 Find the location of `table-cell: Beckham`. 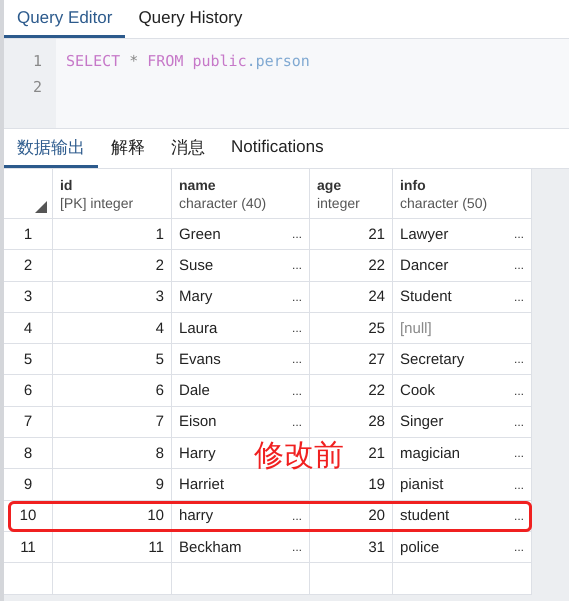

table-cell: Beckham is located at coordinates (210, 547).